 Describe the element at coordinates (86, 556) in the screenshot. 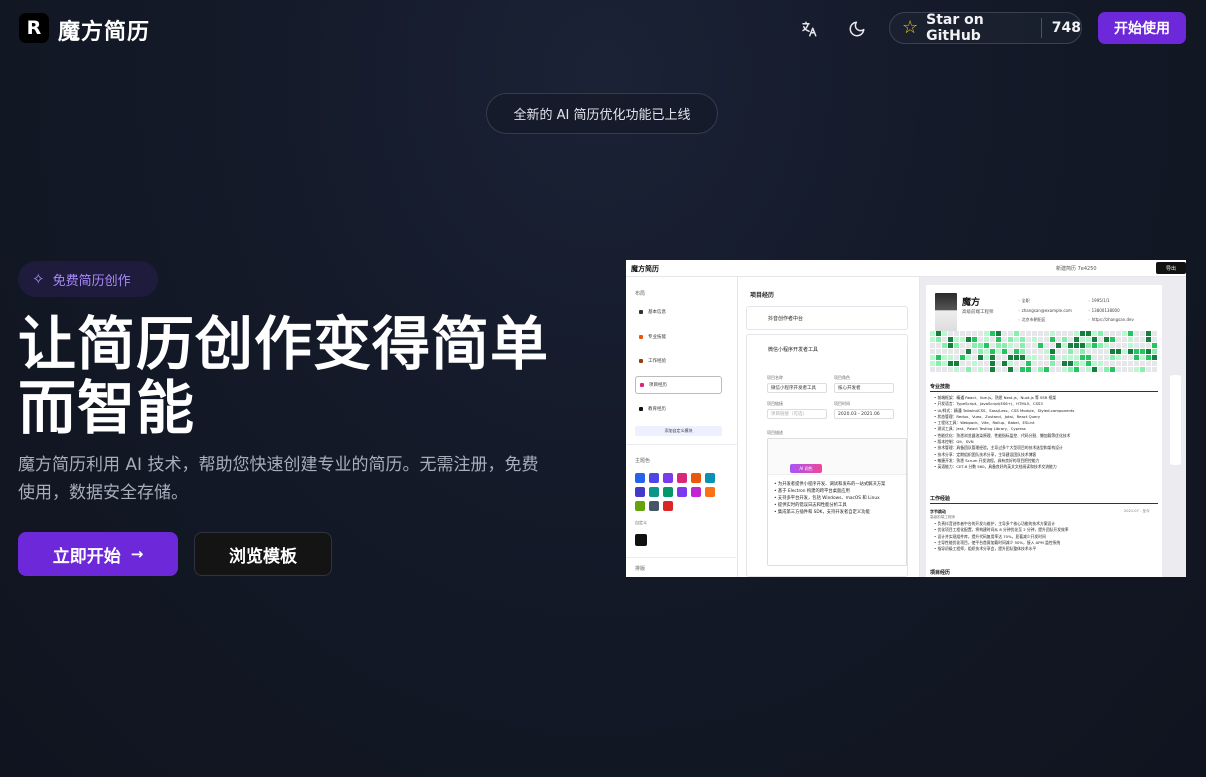

I see `get-started-label: 立即开始` at that location.